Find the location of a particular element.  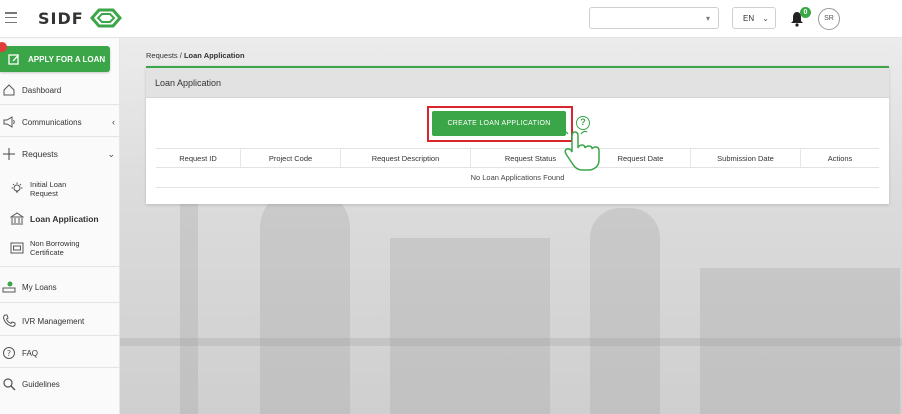

breadcrumb-current: Loan Application is located at coordinates (214, 55).